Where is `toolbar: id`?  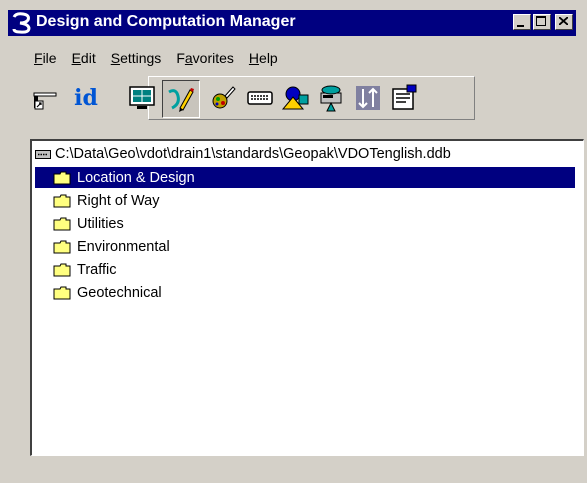 toolbar: id is located at coordinates (251, 100).